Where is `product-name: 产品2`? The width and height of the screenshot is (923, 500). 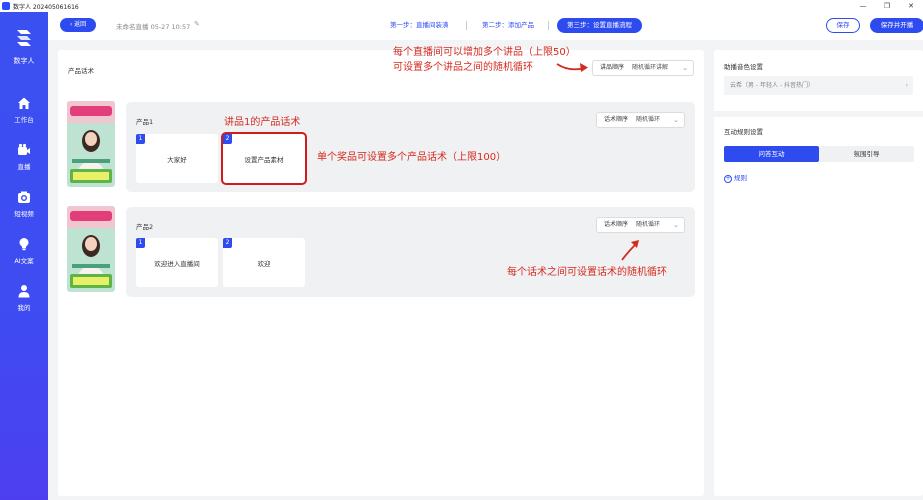 product-name: 产品2 is located at coordinates (145, 227).